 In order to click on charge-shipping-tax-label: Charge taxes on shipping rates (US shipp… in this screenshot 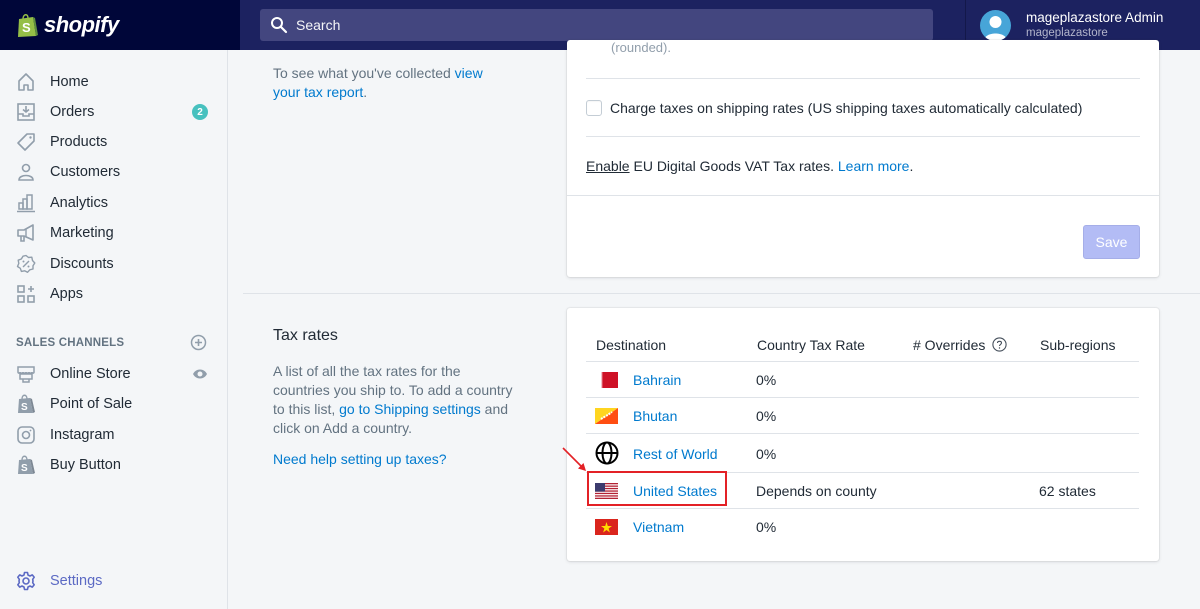, I will do `click(846, 108)`.